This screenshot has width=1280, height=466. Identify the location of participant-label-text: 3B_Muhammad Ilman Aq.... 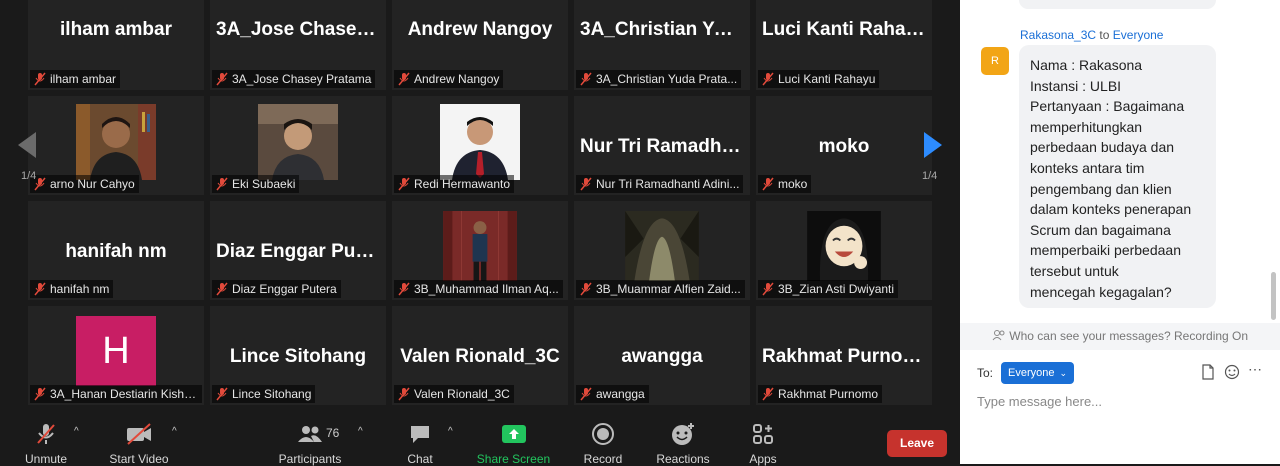
(486, 289).